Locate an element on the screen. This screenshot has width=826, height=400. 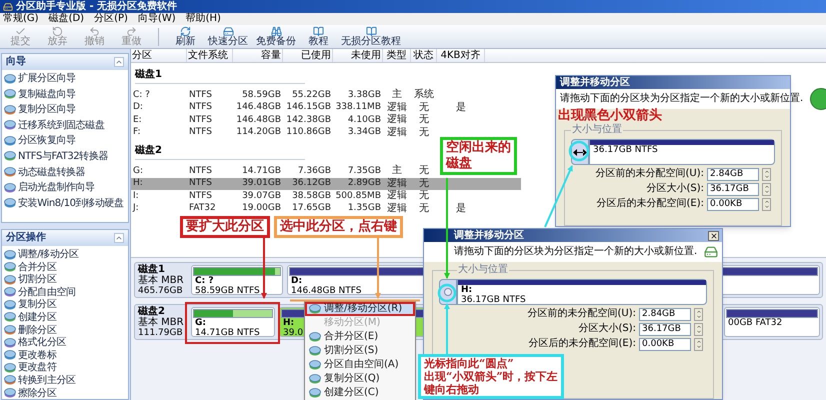
table-row: I: NTFS 39.07GB 38.58GB 500.85MB 逻辑 无 is located at coordinates (326, 196).